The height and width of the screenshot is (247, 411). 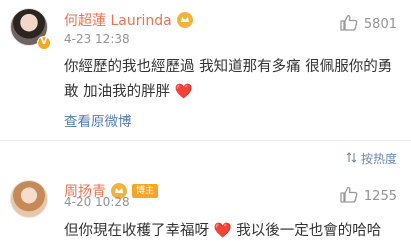 What do you see at coordinates (380, 24) in the screenshot?
I see `like-count: 5801` at bounding box center [380, 24].